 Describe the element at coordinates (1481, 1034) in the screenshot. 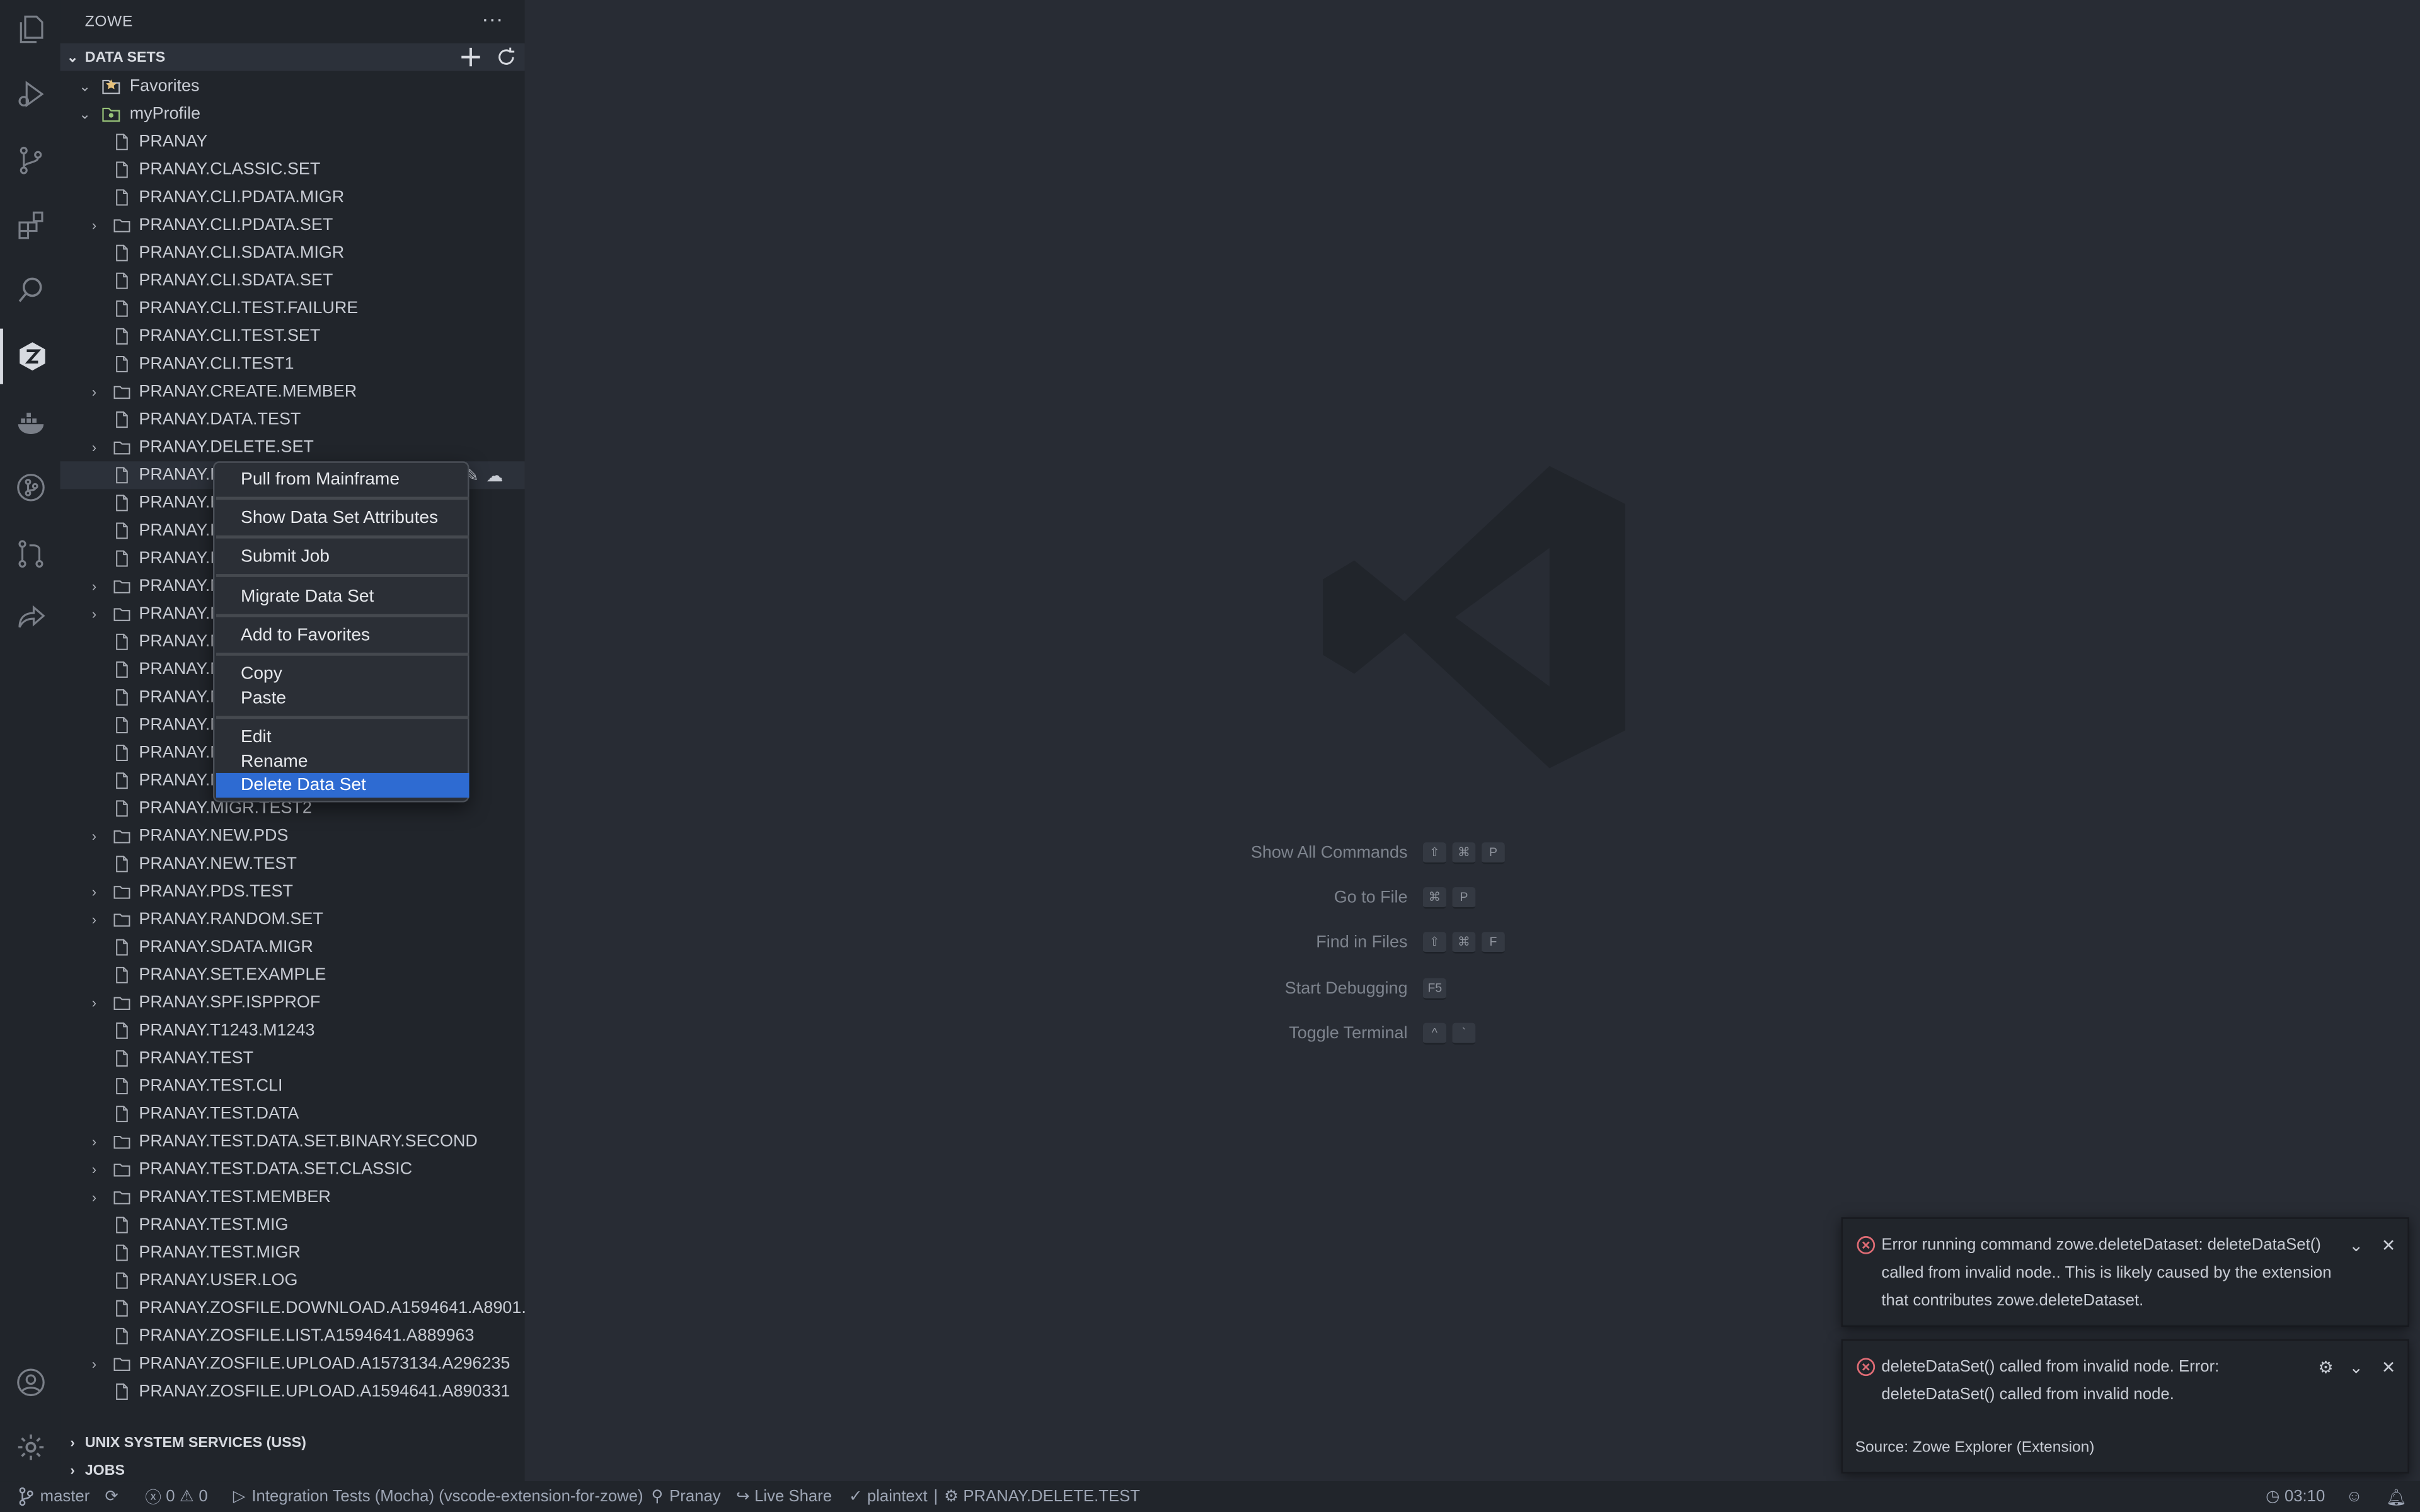

I see `shortcut-toggle-terminal: Toggle Terminal ^ `` at that location.